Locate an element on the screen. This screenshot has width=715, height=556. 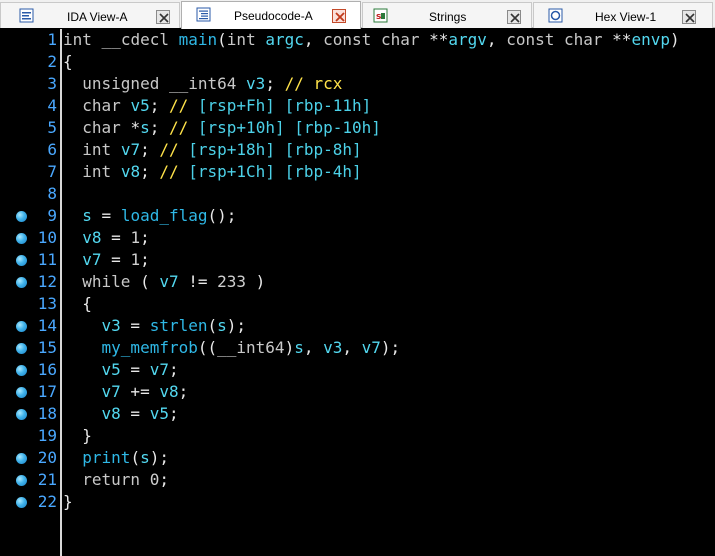
code-line: v3 = strlen(s); is located at coordinates (155, 326).